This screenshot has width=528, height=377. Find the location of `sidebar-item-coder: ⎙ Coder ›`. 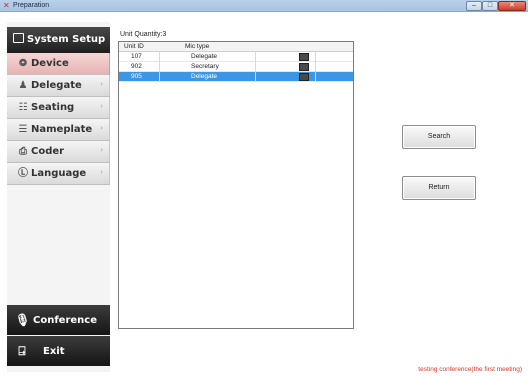

sidebar-item-coder: ⎙ Coder › is located at coordinates (58, 152).